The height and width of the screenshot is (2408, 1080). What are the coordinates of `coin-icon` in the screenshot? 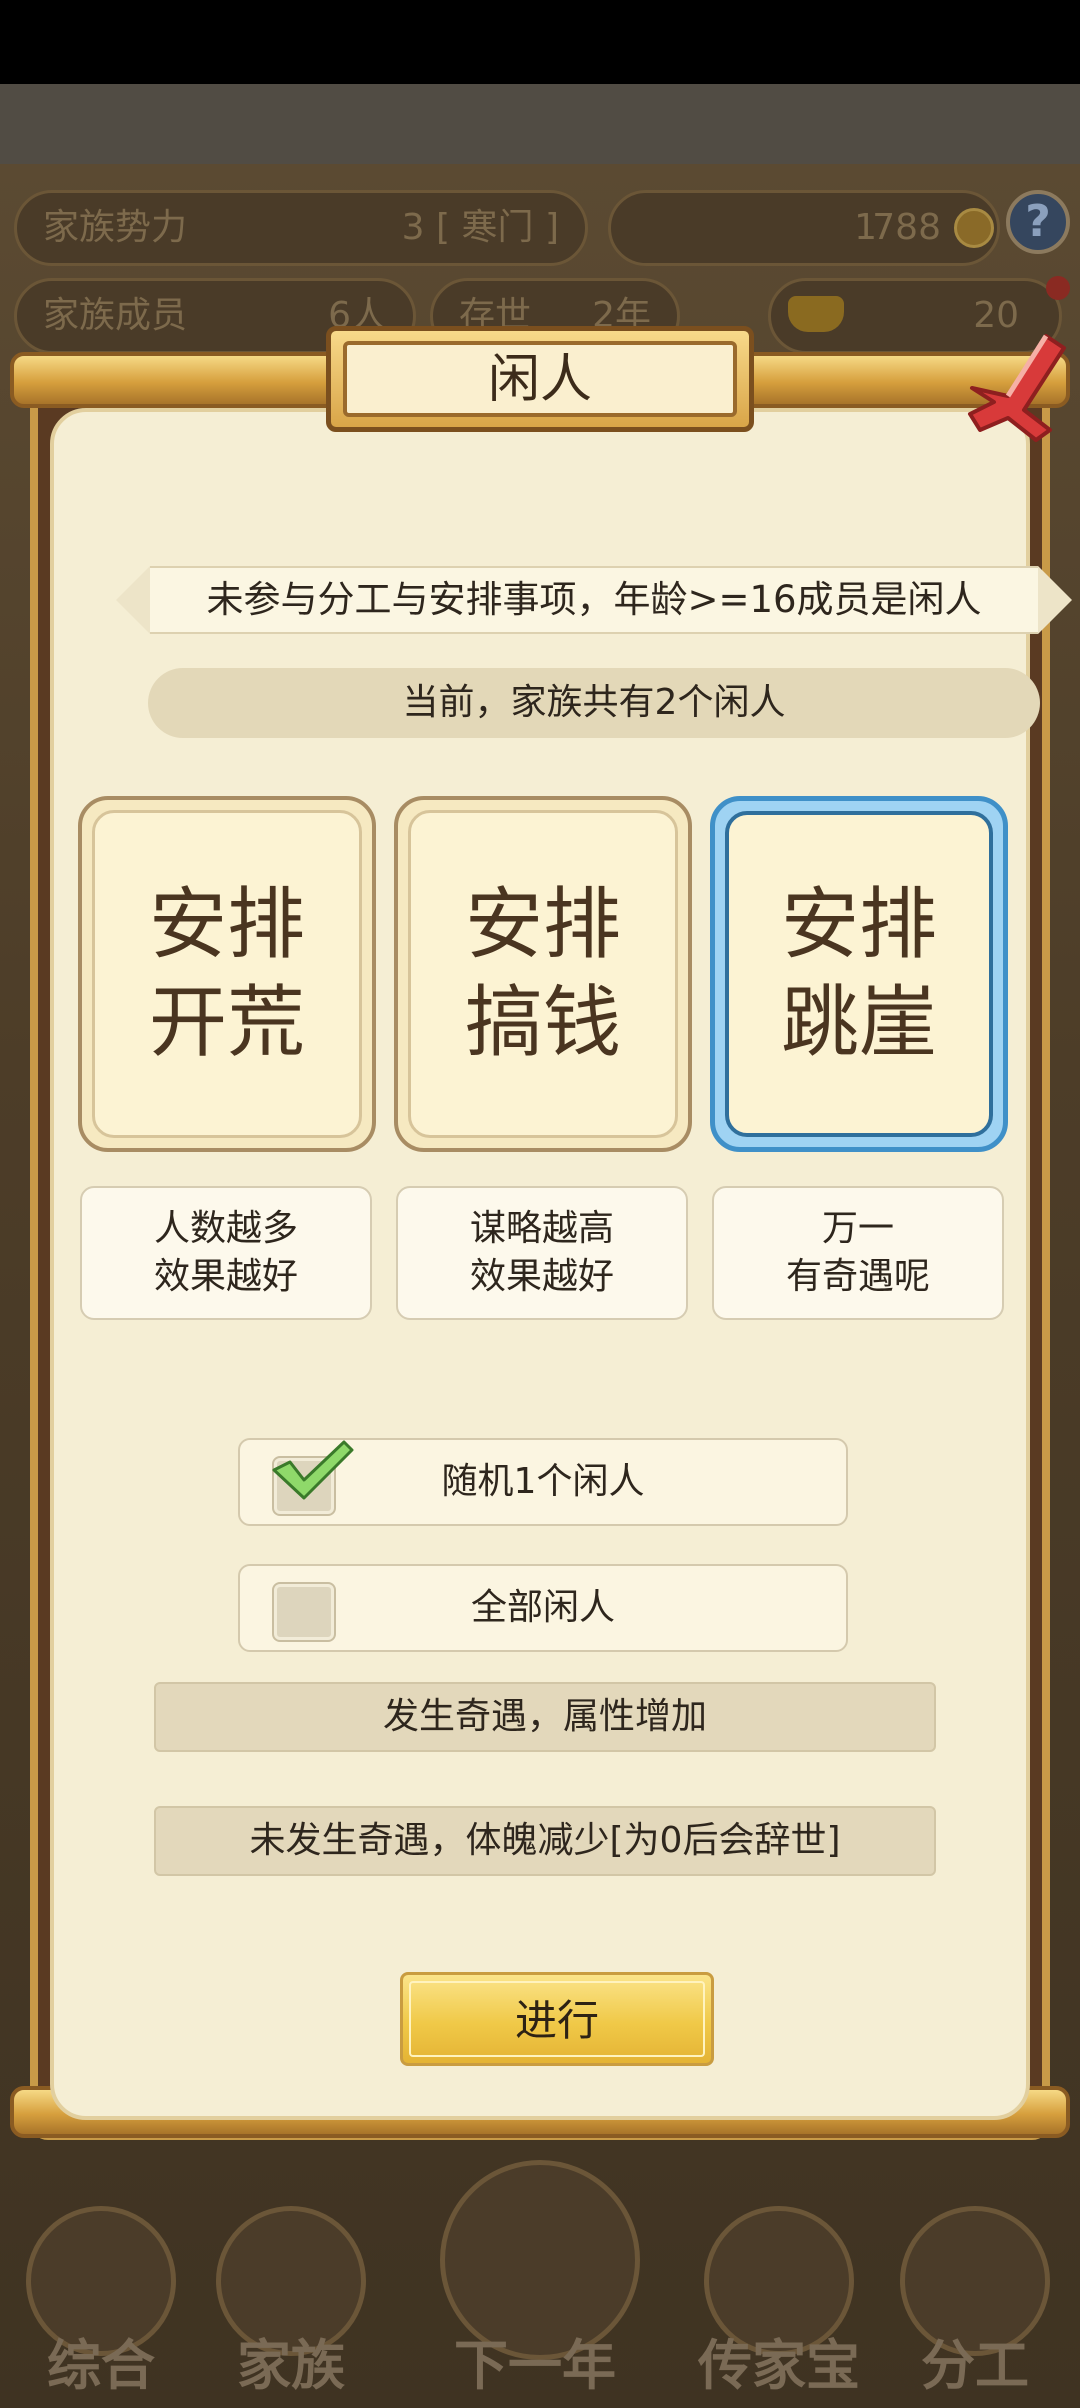 It's located at (974, 228).